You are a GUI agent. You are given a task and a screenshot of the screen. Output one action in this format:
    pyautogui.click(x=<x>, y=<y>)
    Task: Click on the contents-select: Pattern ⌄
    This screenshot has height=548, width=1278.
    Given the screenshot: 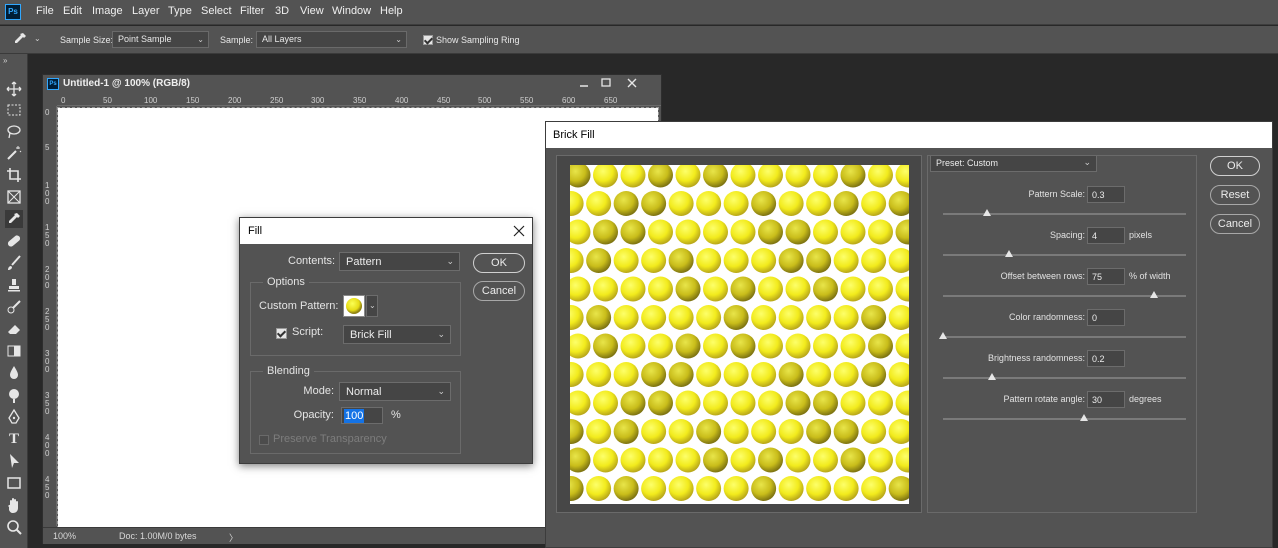 What is the action you would take?
    pyautogui.click(x=399, y=261)
    